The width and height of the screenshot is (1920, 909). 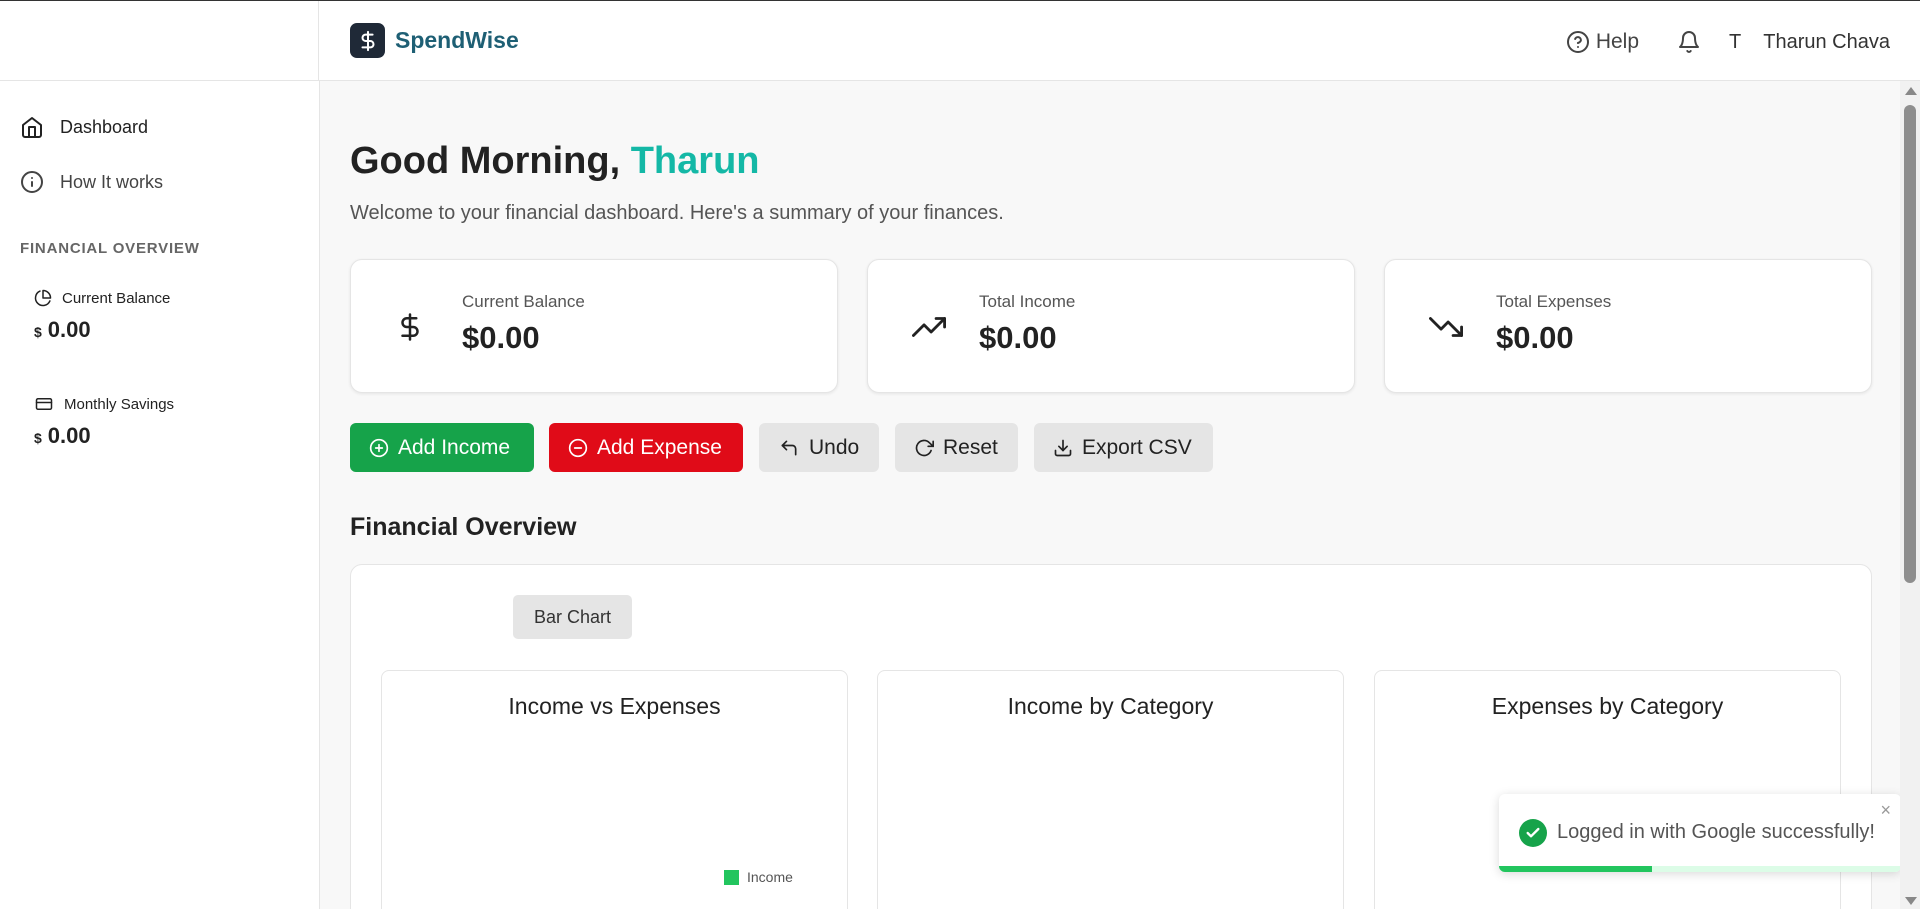 I want to click on scrollbar-thumb, so click(x=1910, y=344).